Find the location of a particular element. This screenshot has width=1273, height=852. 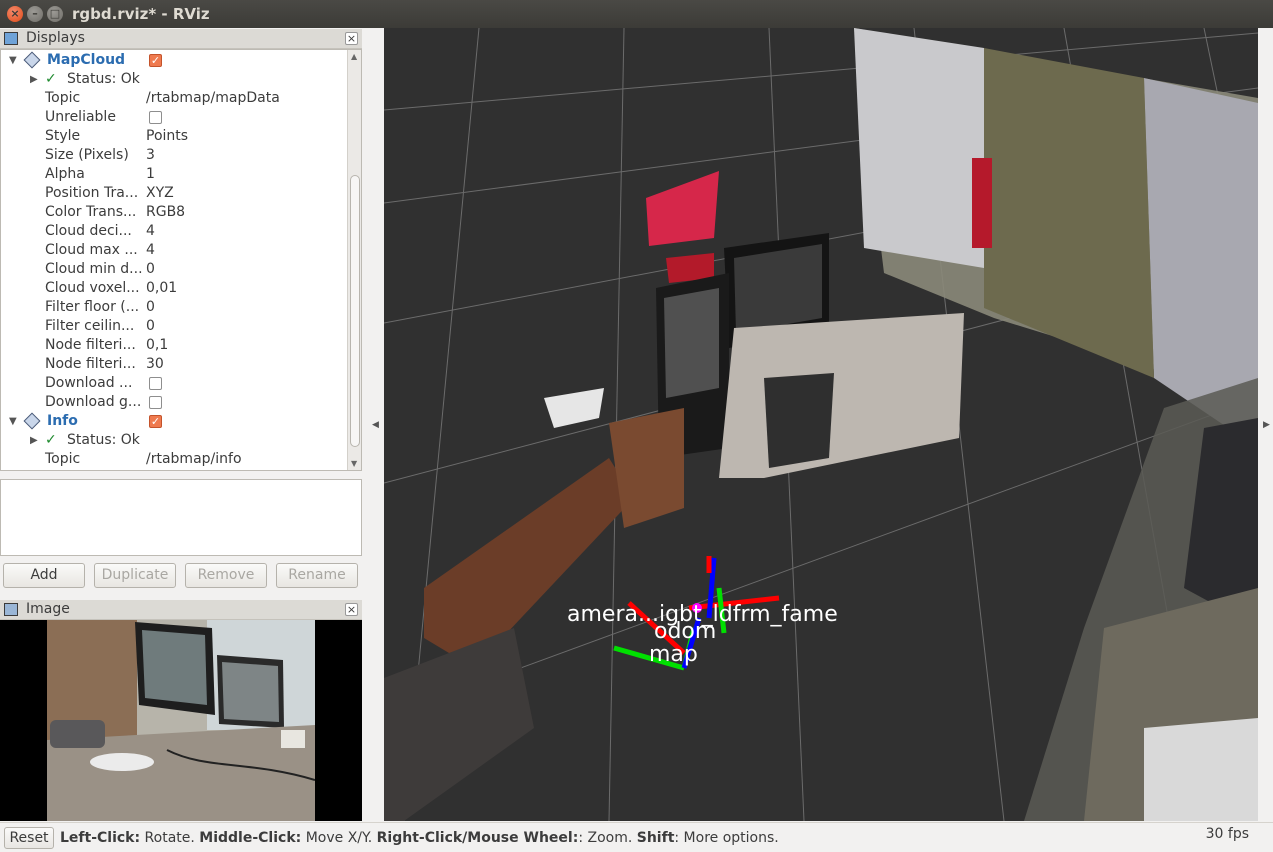

display-name: Info is located at coordinates (62, 421).